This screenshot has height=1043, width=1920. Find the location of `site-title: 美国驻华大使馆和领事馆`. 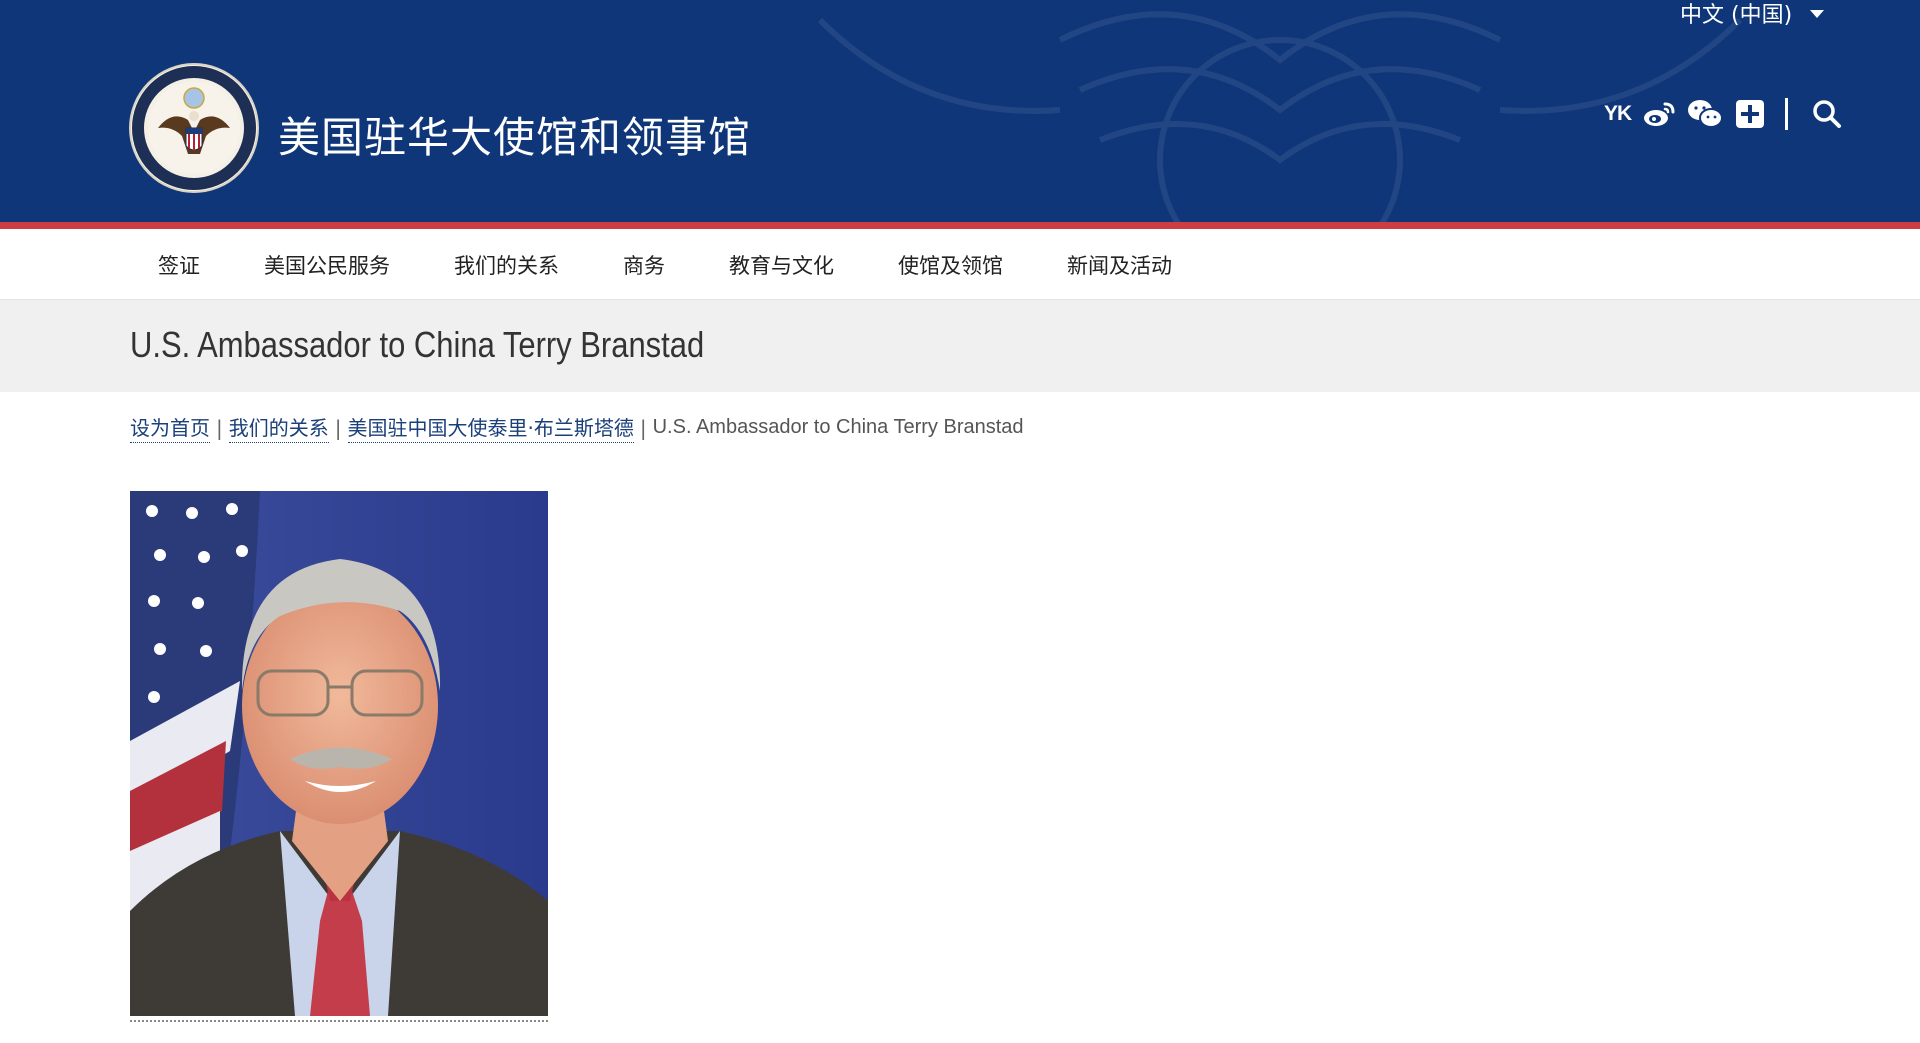

site-title: 美国驻华大使馆和领事馆 is located at coordinates (514, 134).